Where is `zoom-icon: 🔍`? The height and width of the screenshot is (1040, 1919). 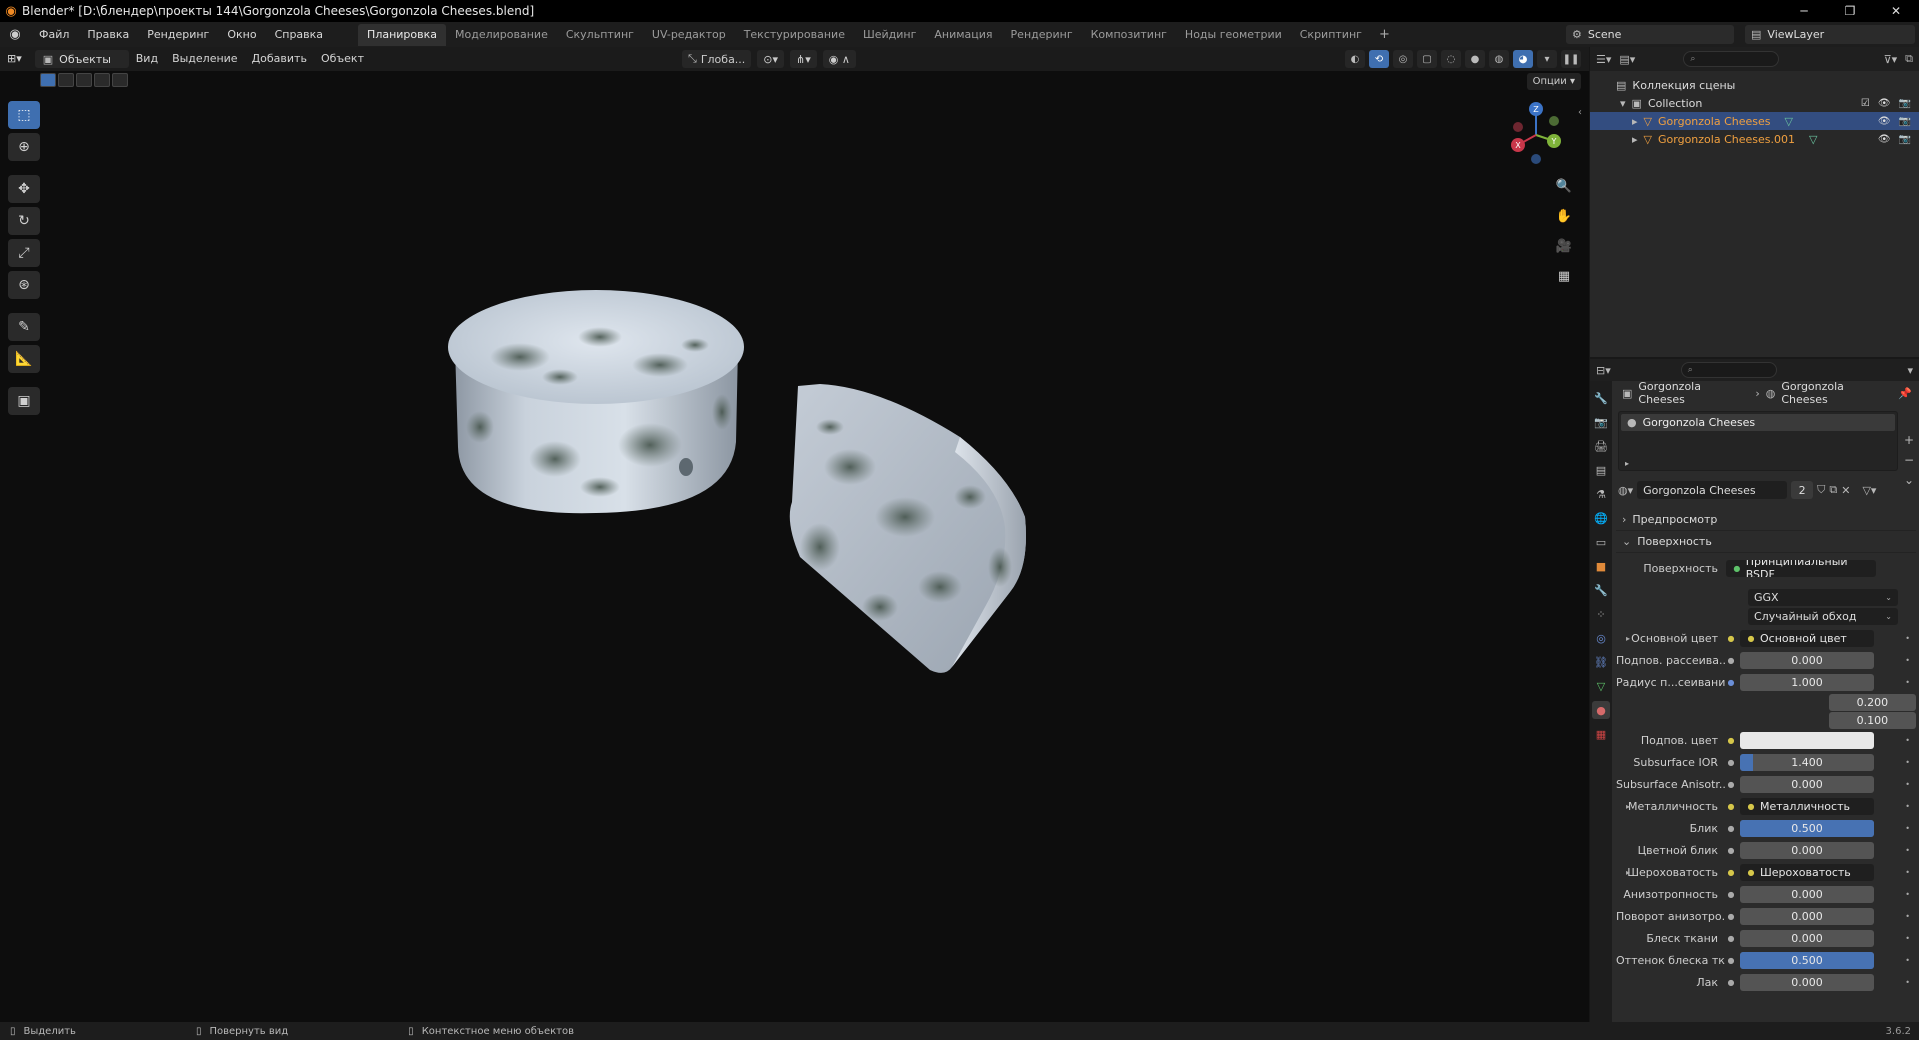 zoom-icon: 🔍 is located at coordinates (1564, 186).